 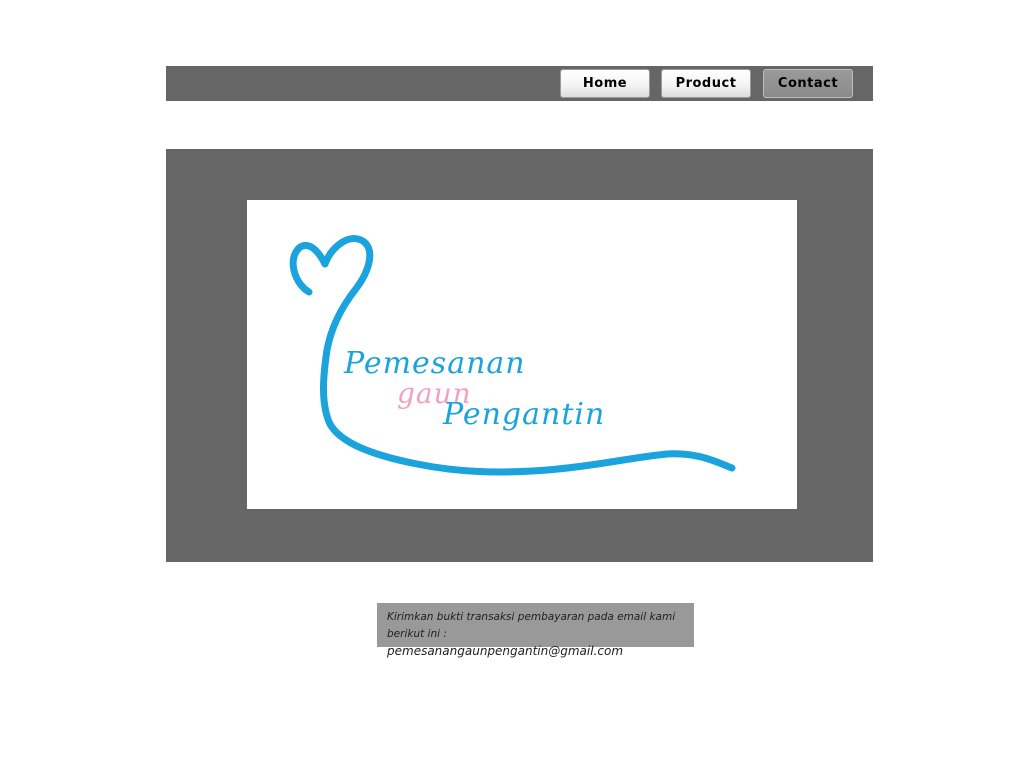 I want to click on nav-product-button: Product, so click(x=706, y=83).